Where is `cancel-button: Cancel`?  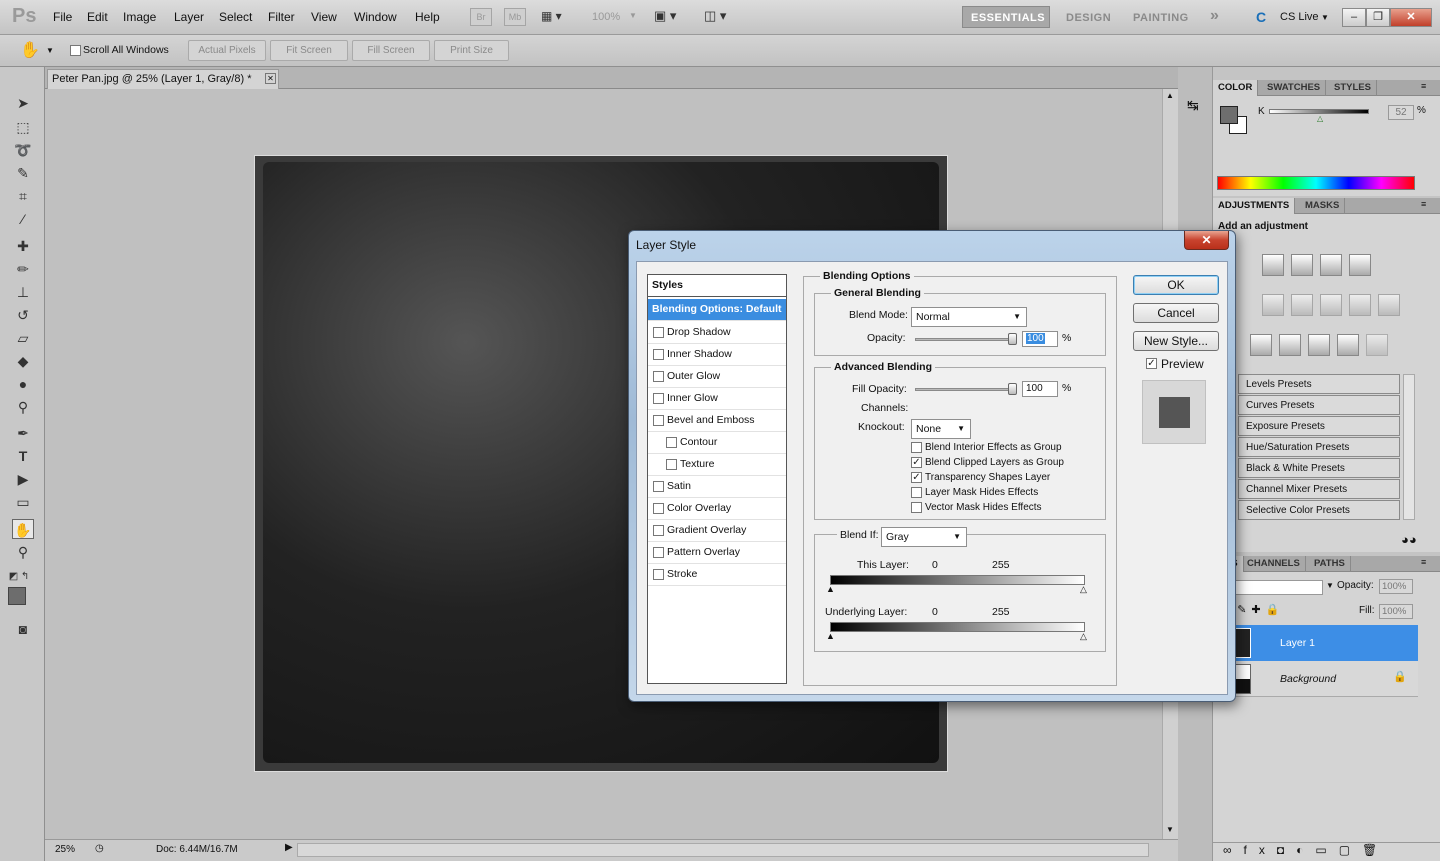 cancel-button: Cancel is located at coordinates (1176, 313).